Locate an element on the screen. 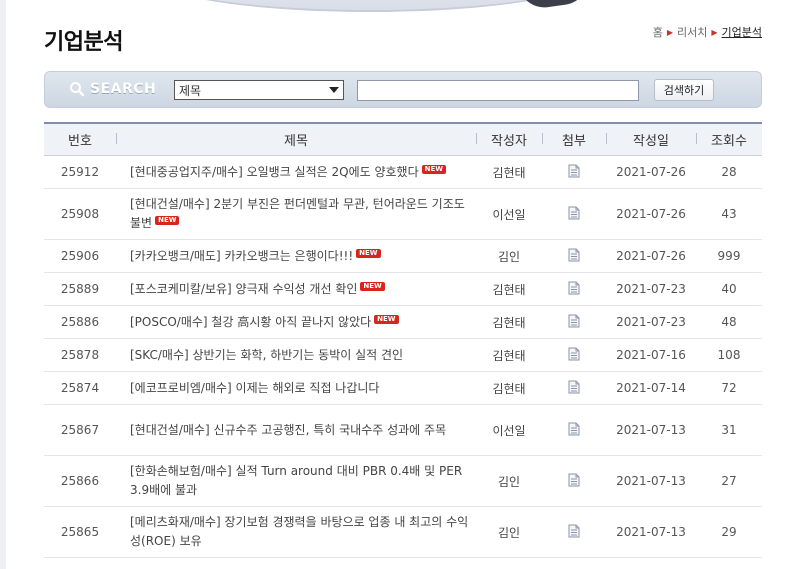  row-title-link: [현대건설/매수] 신규수주 고공행진, 특히 국내수주 성과에 주목 is located at coordinates (288, 430).